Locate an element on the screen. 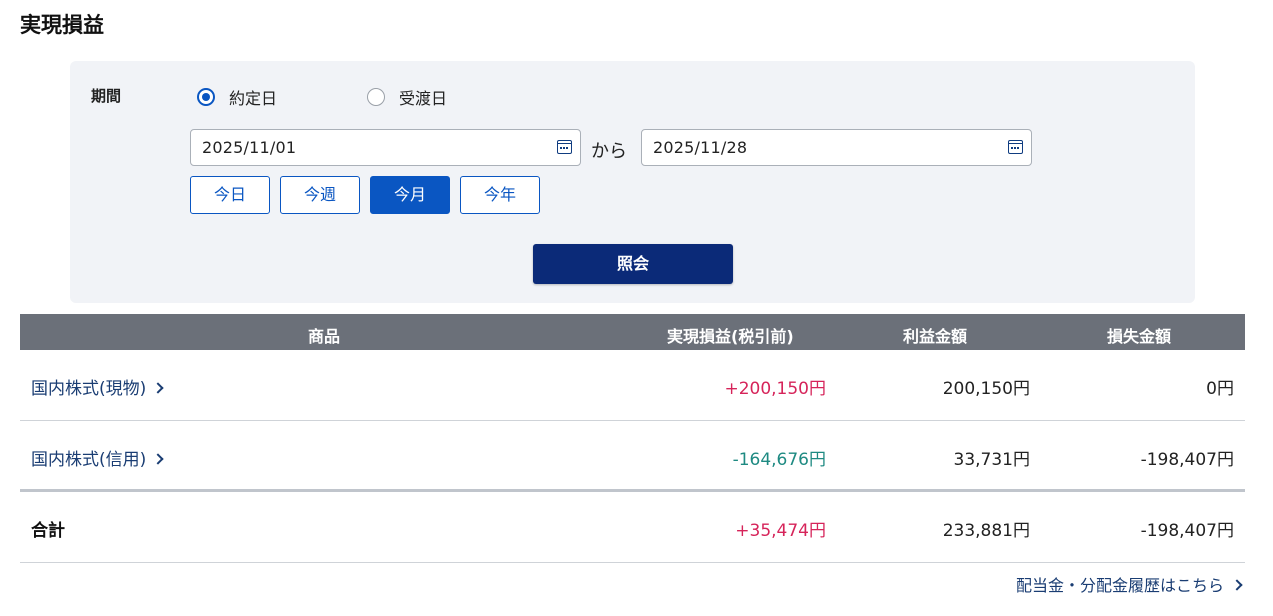  total-profit-value: 233,881円 is located at coordinates (986, 531).